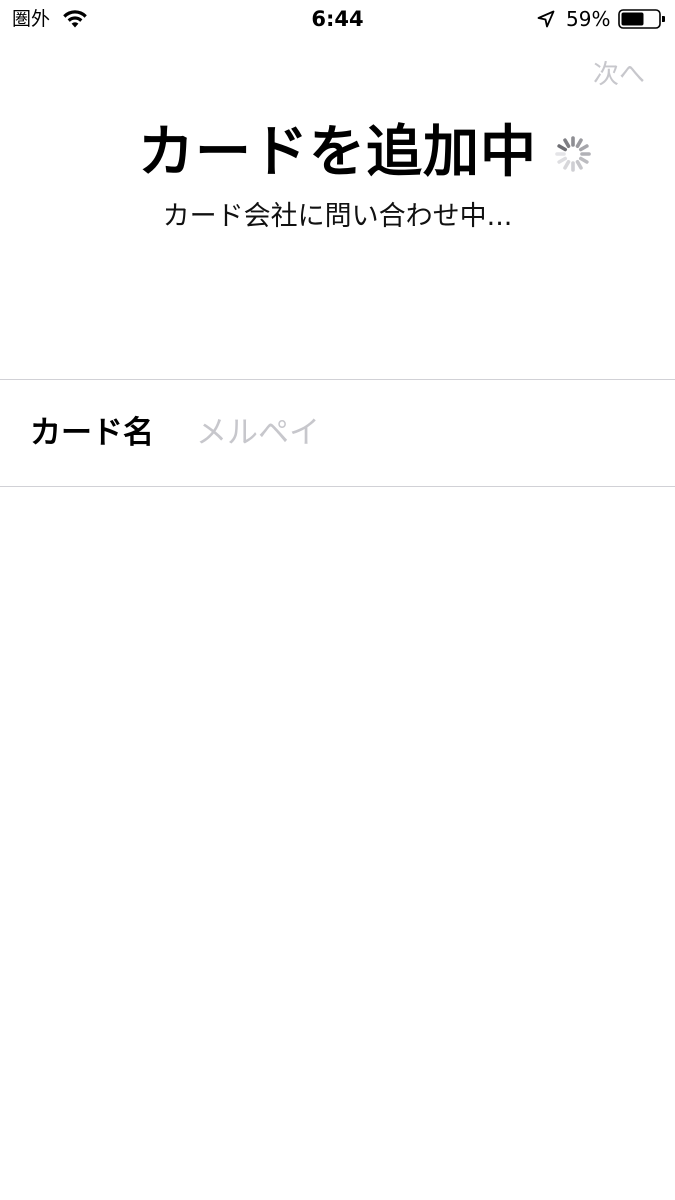  Describe the element at coordinates (337, 19) in the screenshot. I see `status-bar: 圏外 6:44 59%` at that location.